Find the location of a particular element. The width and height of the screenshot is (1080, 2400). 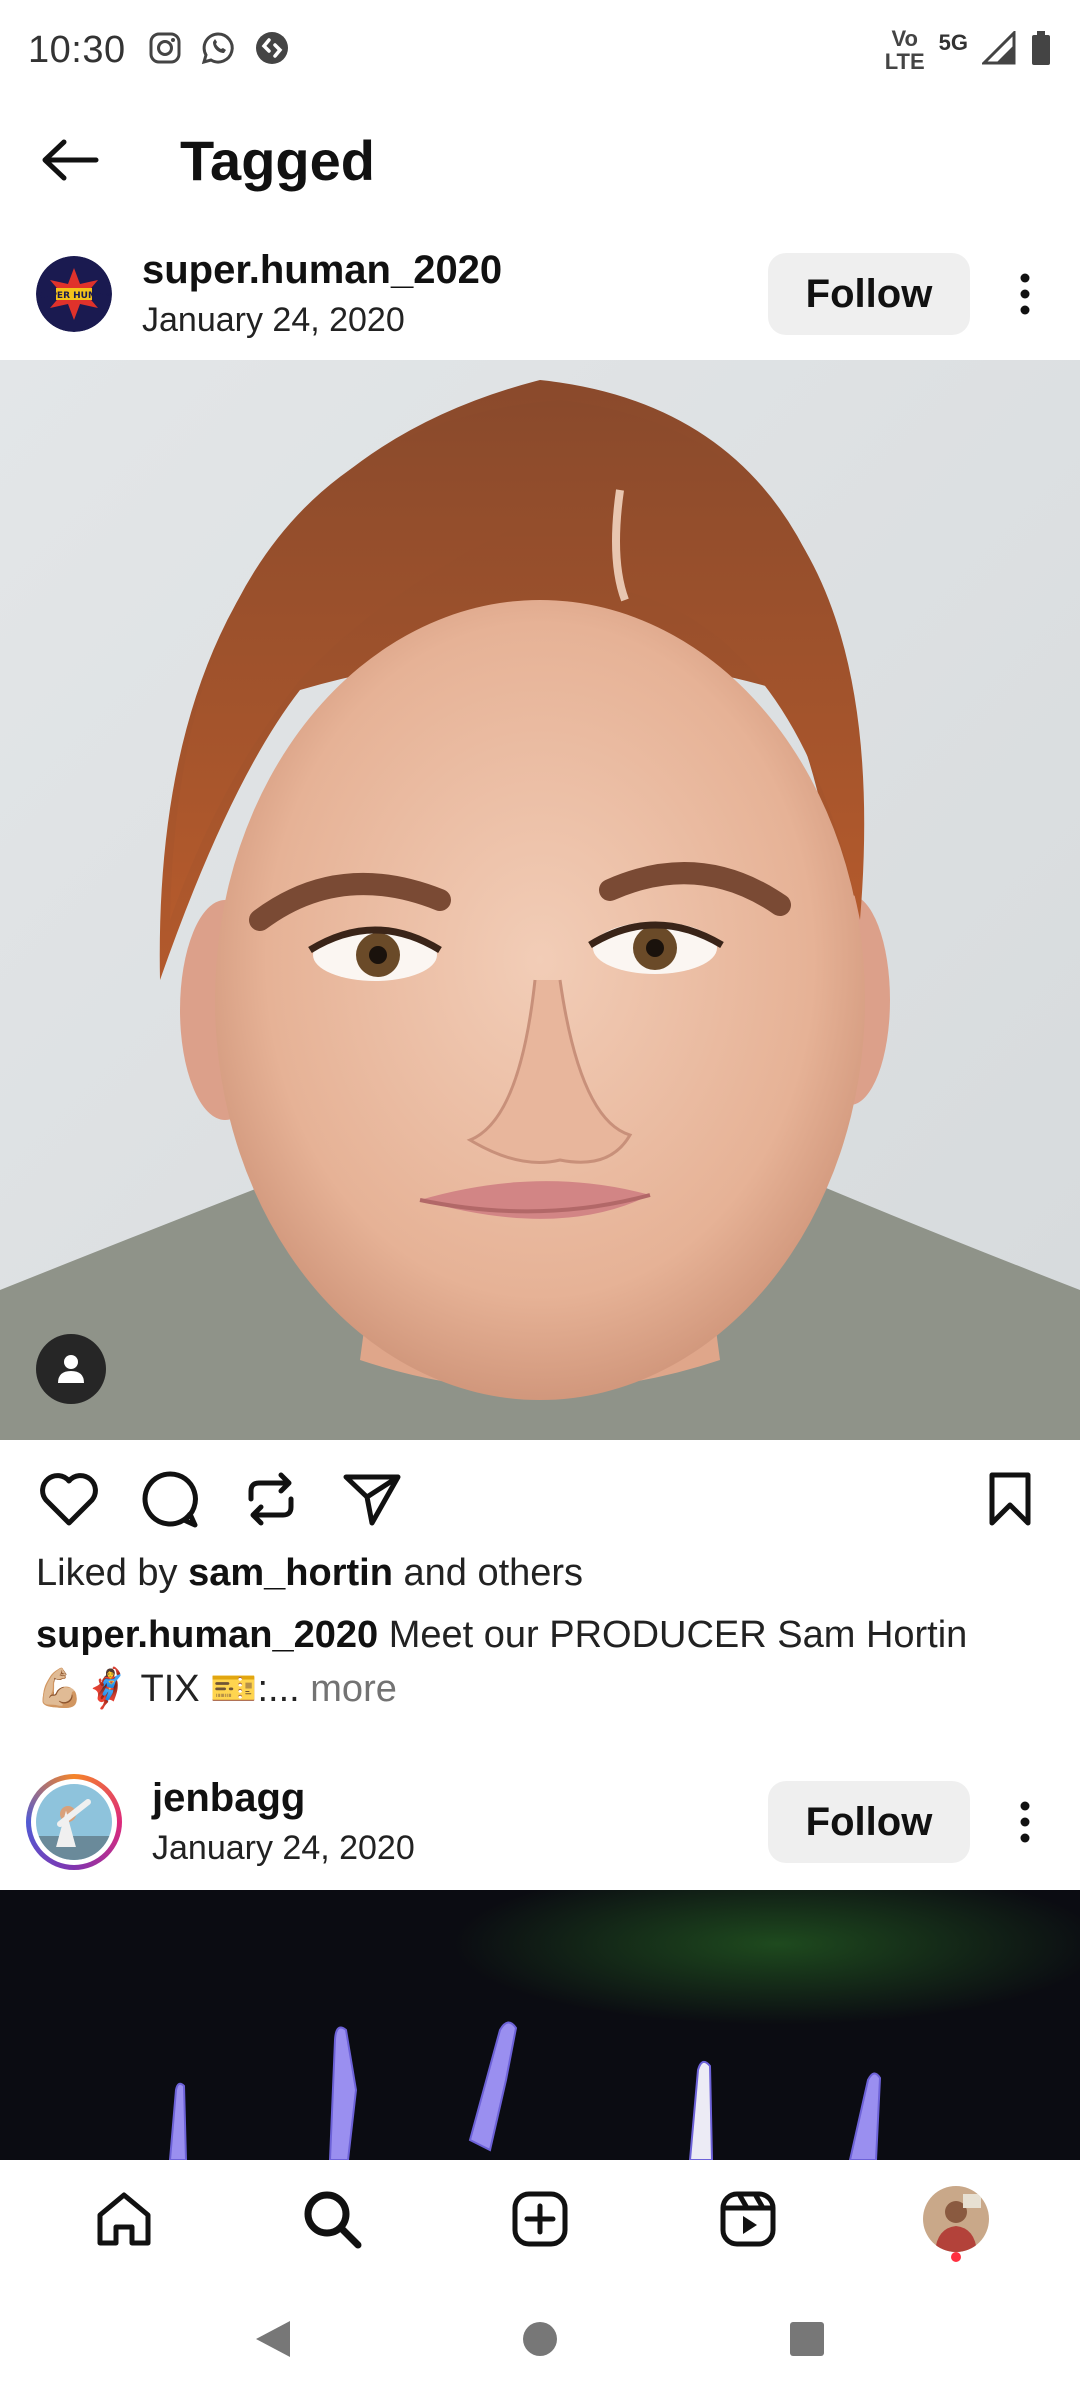

status-time: 10:30 is located at coordinates (77, 49).